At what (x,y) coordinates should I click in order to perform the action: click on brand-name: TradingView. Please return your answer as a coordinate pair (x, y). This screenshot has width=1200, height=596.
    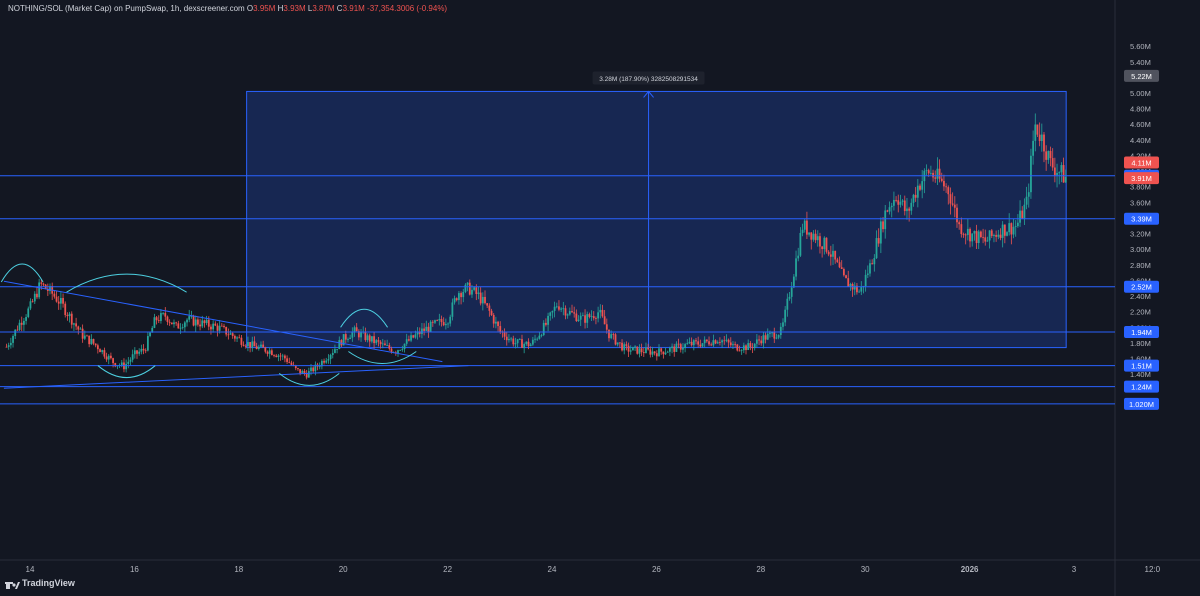
    Looking at the image, I should click on (48, 583).